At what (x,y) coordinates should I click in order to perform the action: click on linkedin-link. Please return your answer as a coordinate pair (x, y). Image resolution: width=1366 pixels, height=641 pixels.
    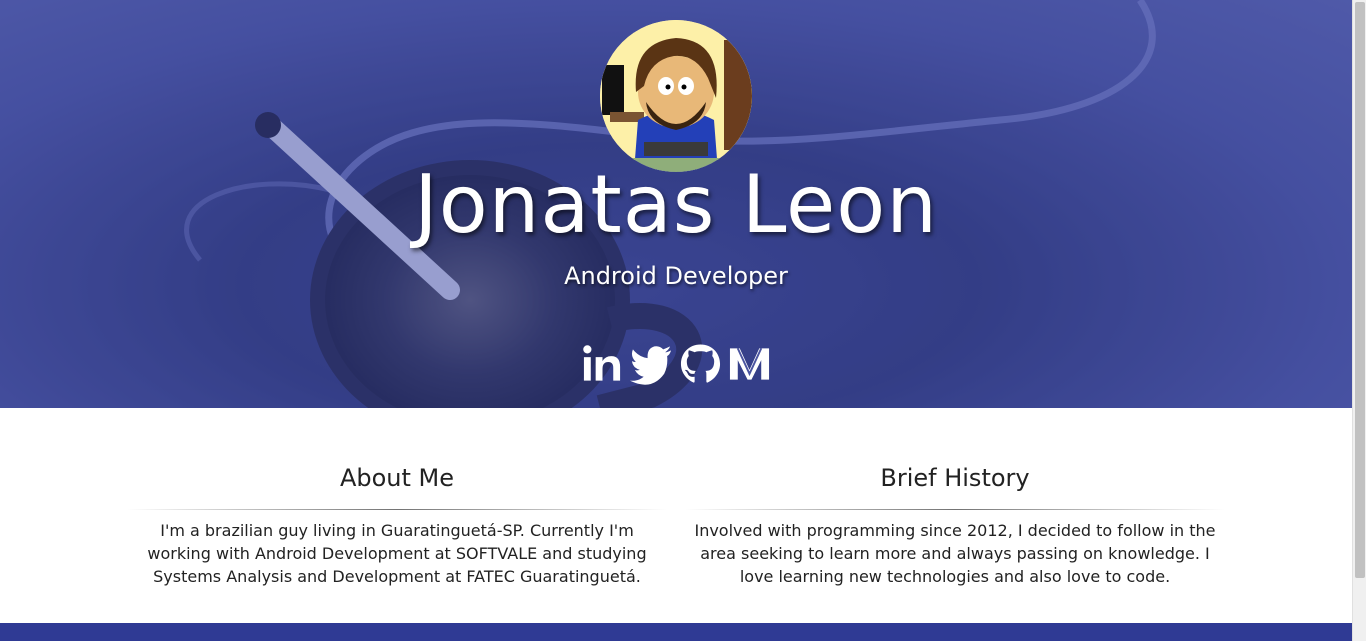
    Looking at the image, I should click on (602, 364).